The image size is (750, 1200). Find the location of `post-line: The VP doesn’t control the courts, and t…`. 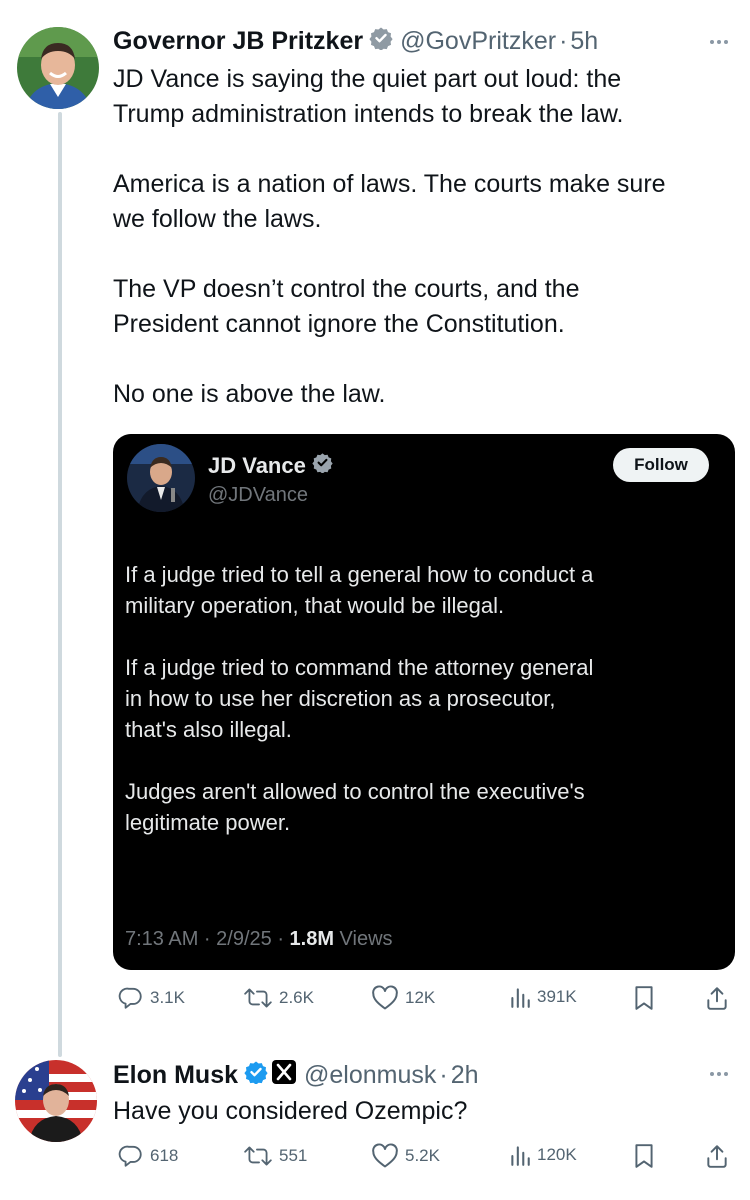

post-line: The VP doesn’t control the courts, and t… is located at coordinates (346, 289).